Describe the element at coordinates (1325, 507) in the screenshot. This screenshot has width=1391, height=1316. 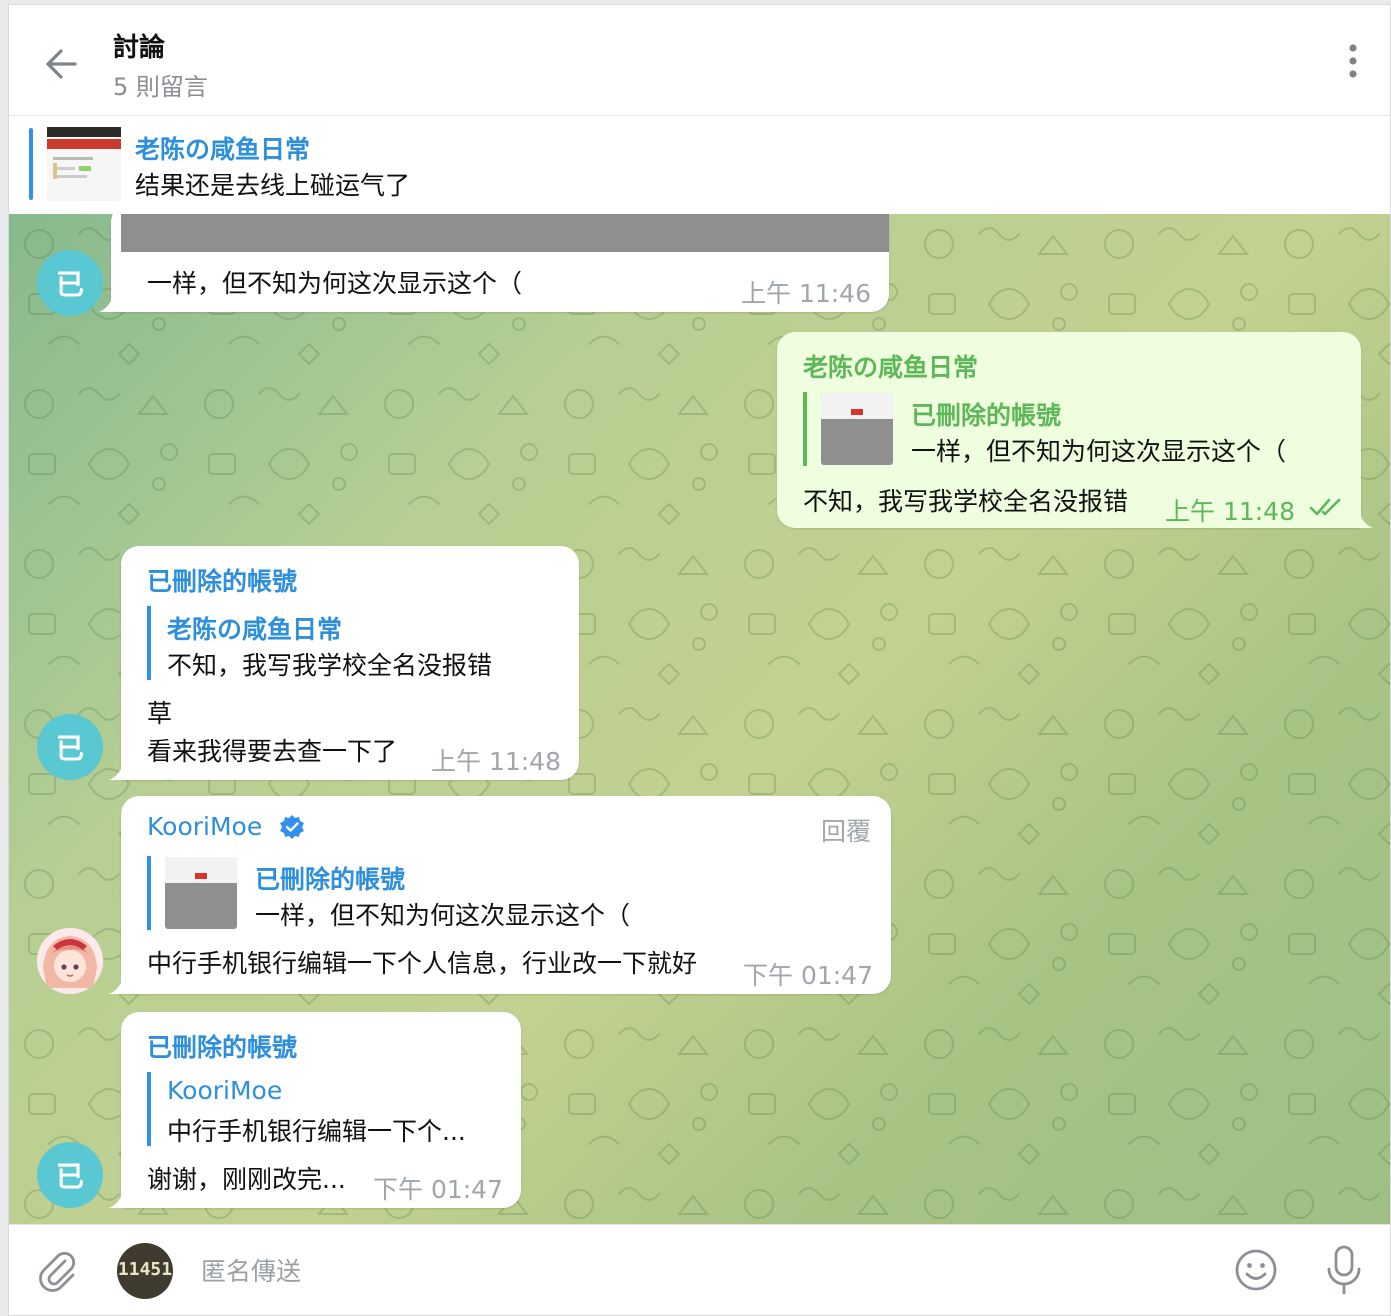
I see `double-check-icon` at that location.